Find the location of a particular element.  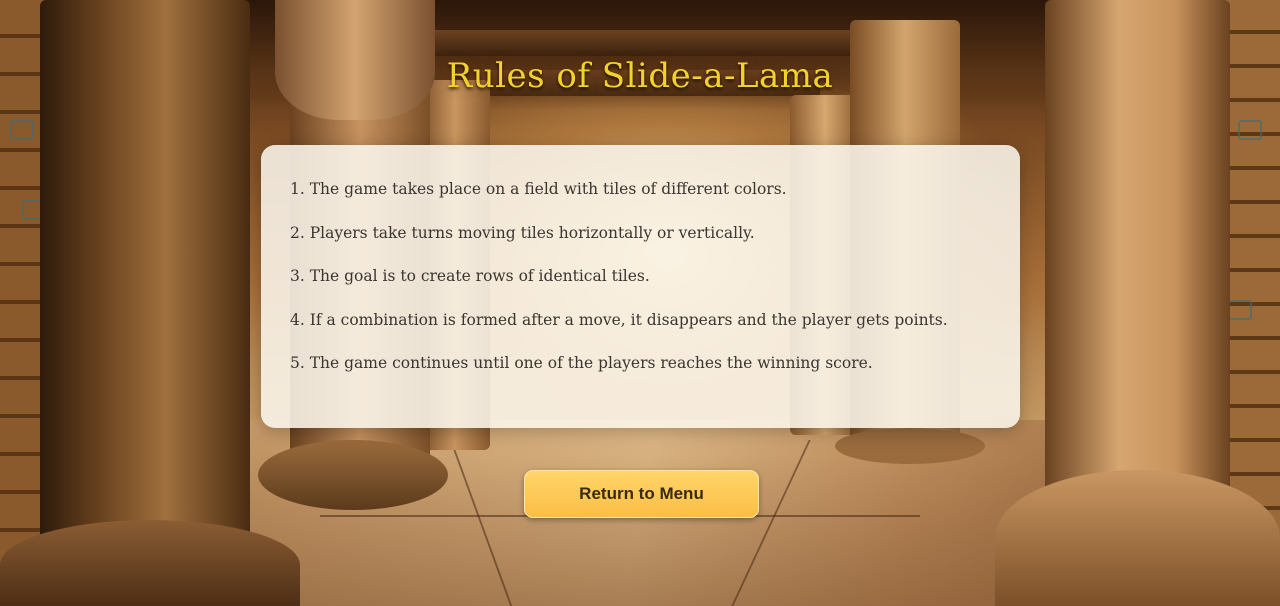

return-to-menu-button: Return to Menu is located at coordinates (641, 494).